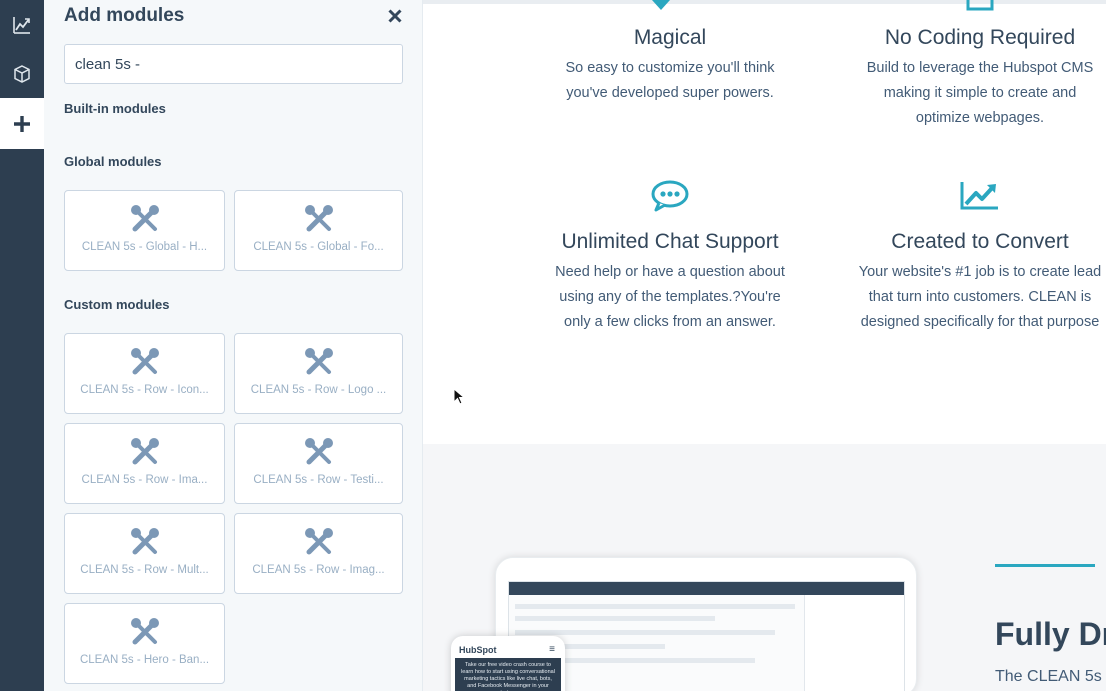 The height and width of the screenshot is (691, 1106). I want to click on hamburger-icon: ≡, so click(552, 649).